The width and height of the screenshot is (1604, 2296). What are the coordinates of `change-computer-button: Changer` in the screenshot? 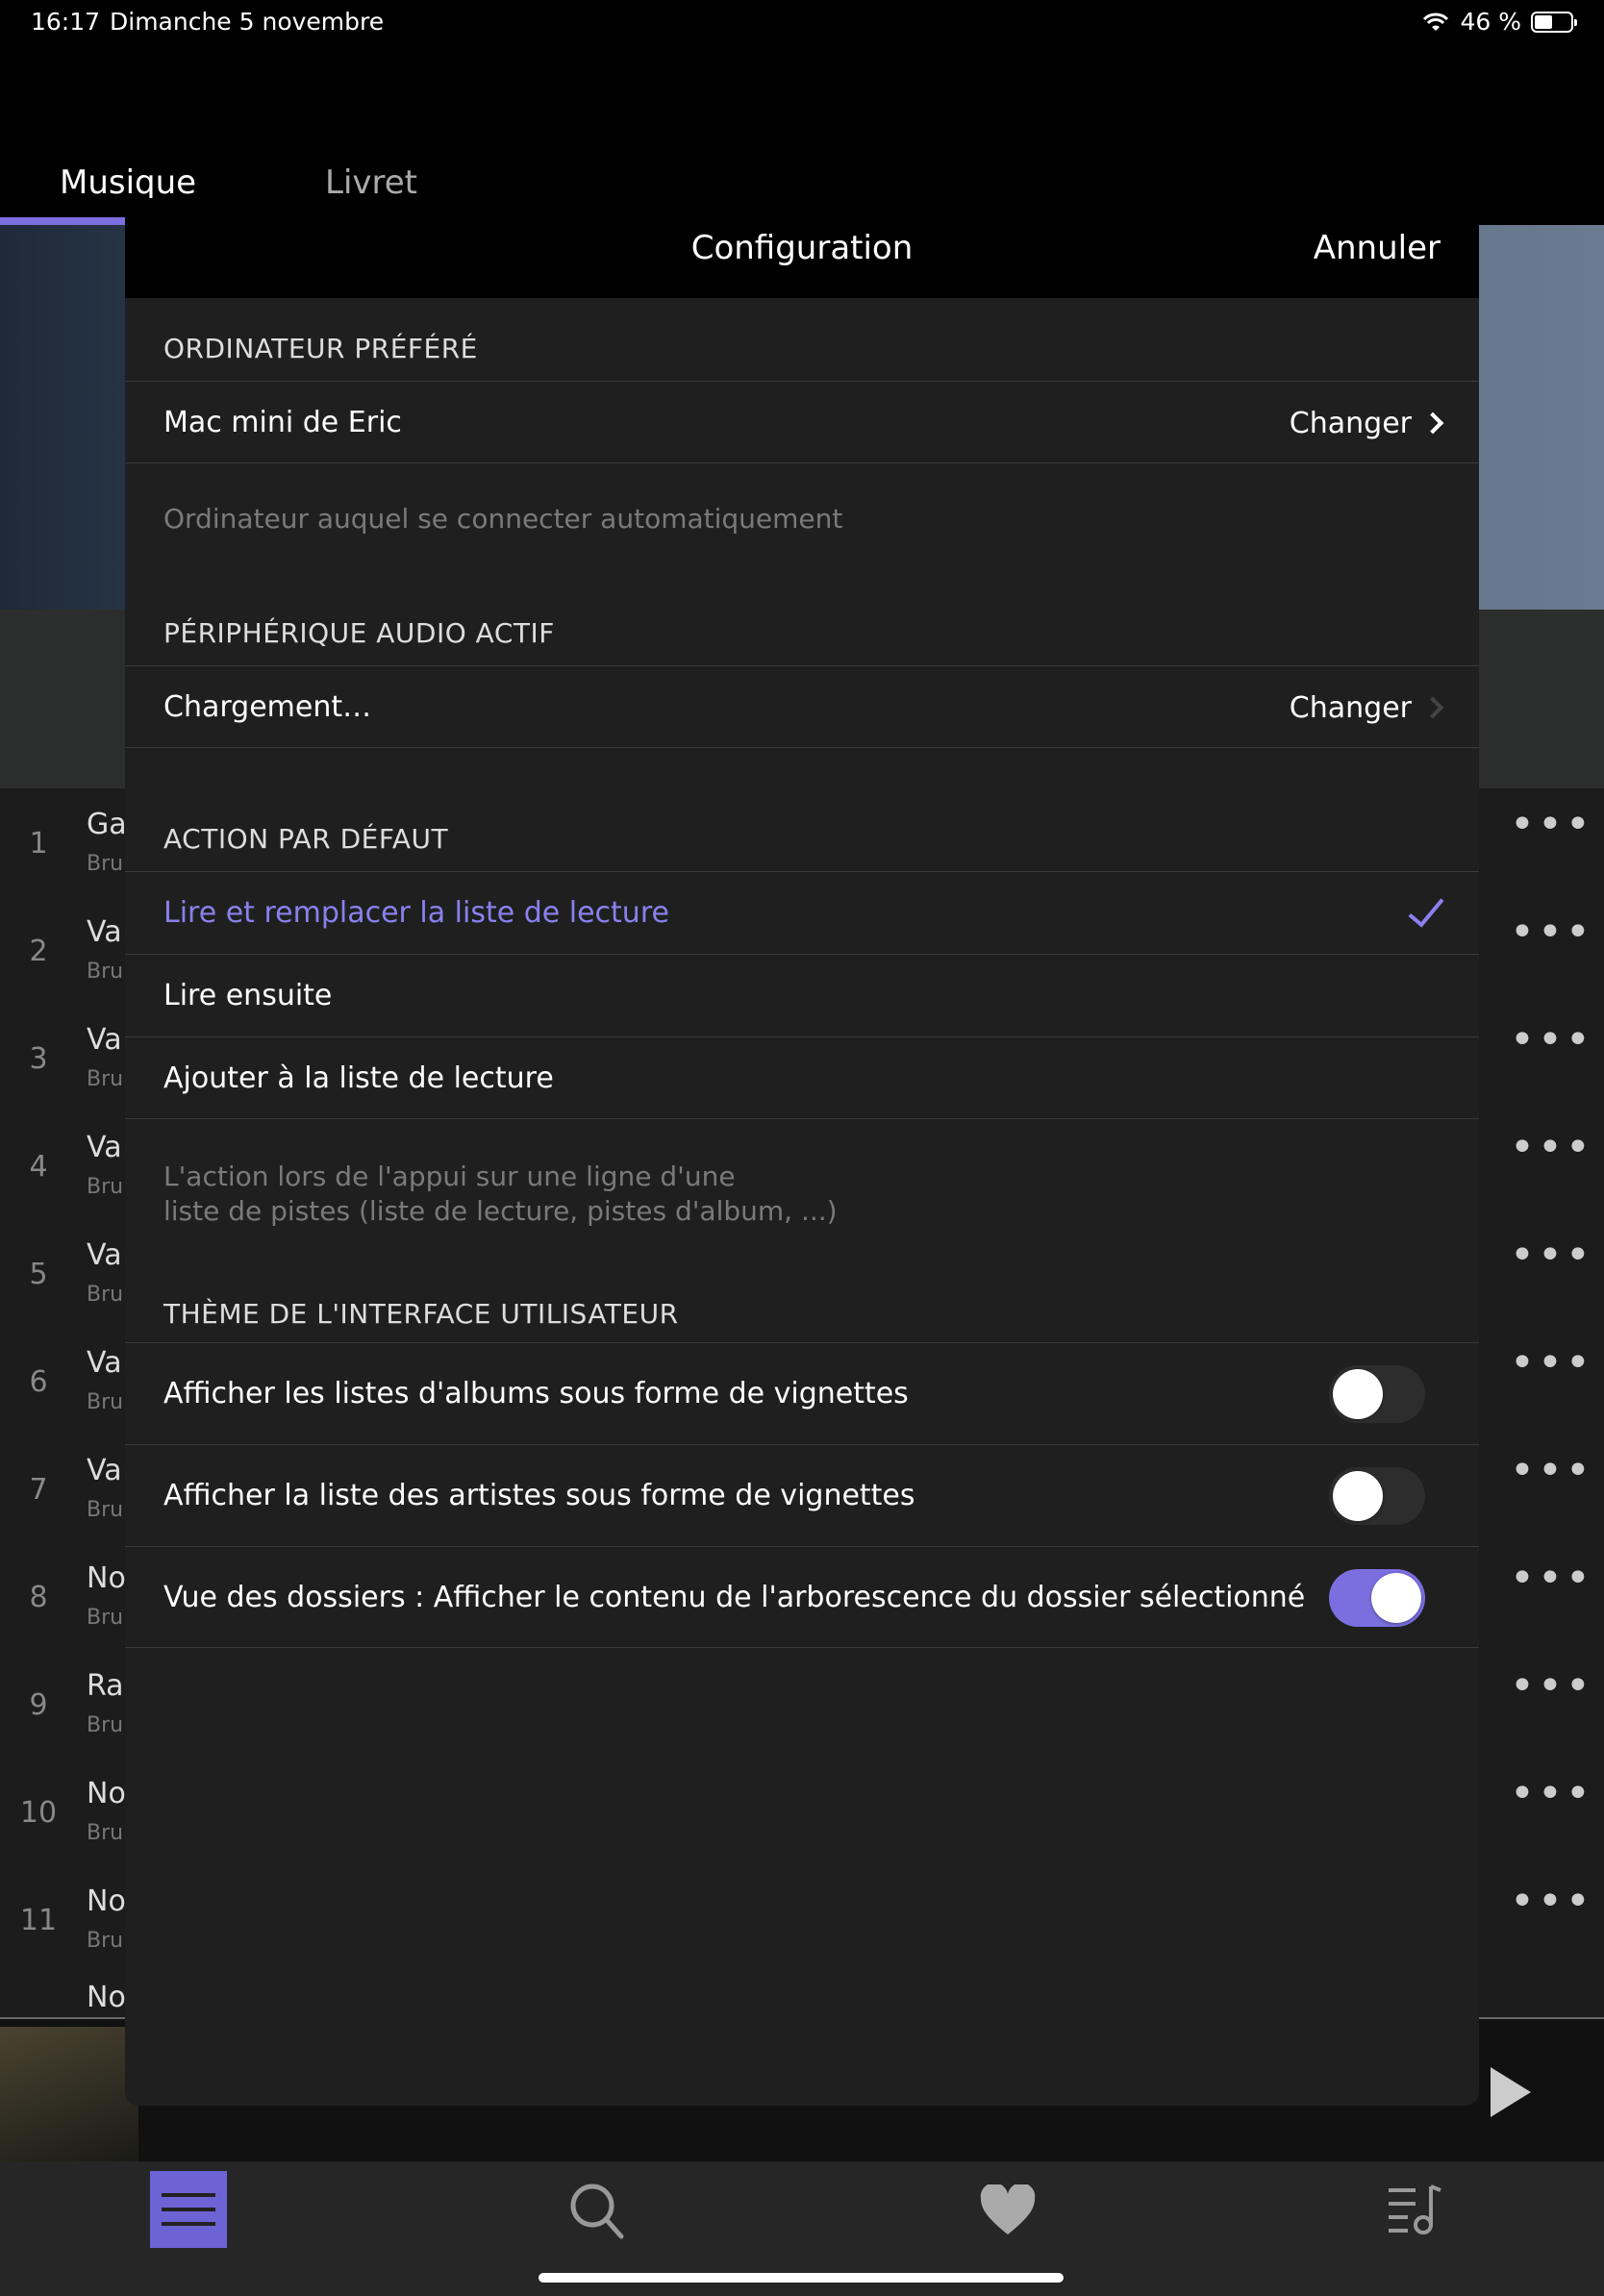 It's located at (1366, 423).